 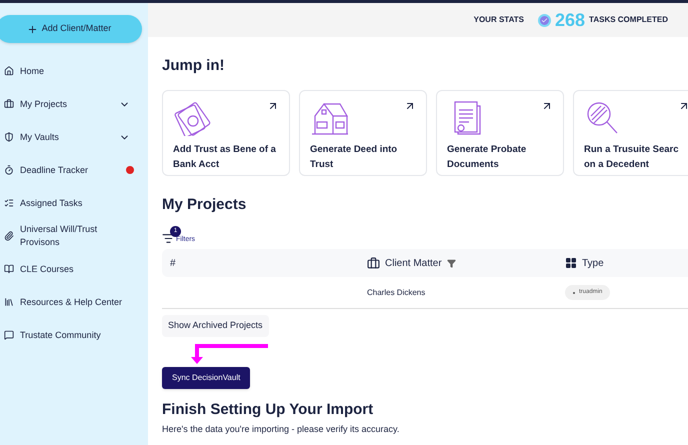 I want to click on sync-decisionvault-button: Sync DecisionVault, so click(x=206, y=377).